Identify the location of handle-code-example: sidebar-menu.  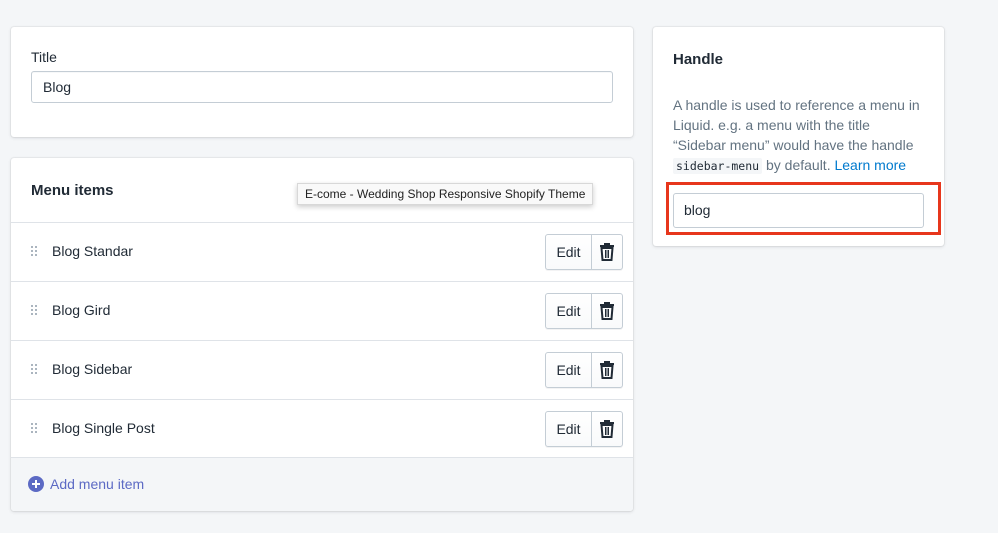
(718, 166).